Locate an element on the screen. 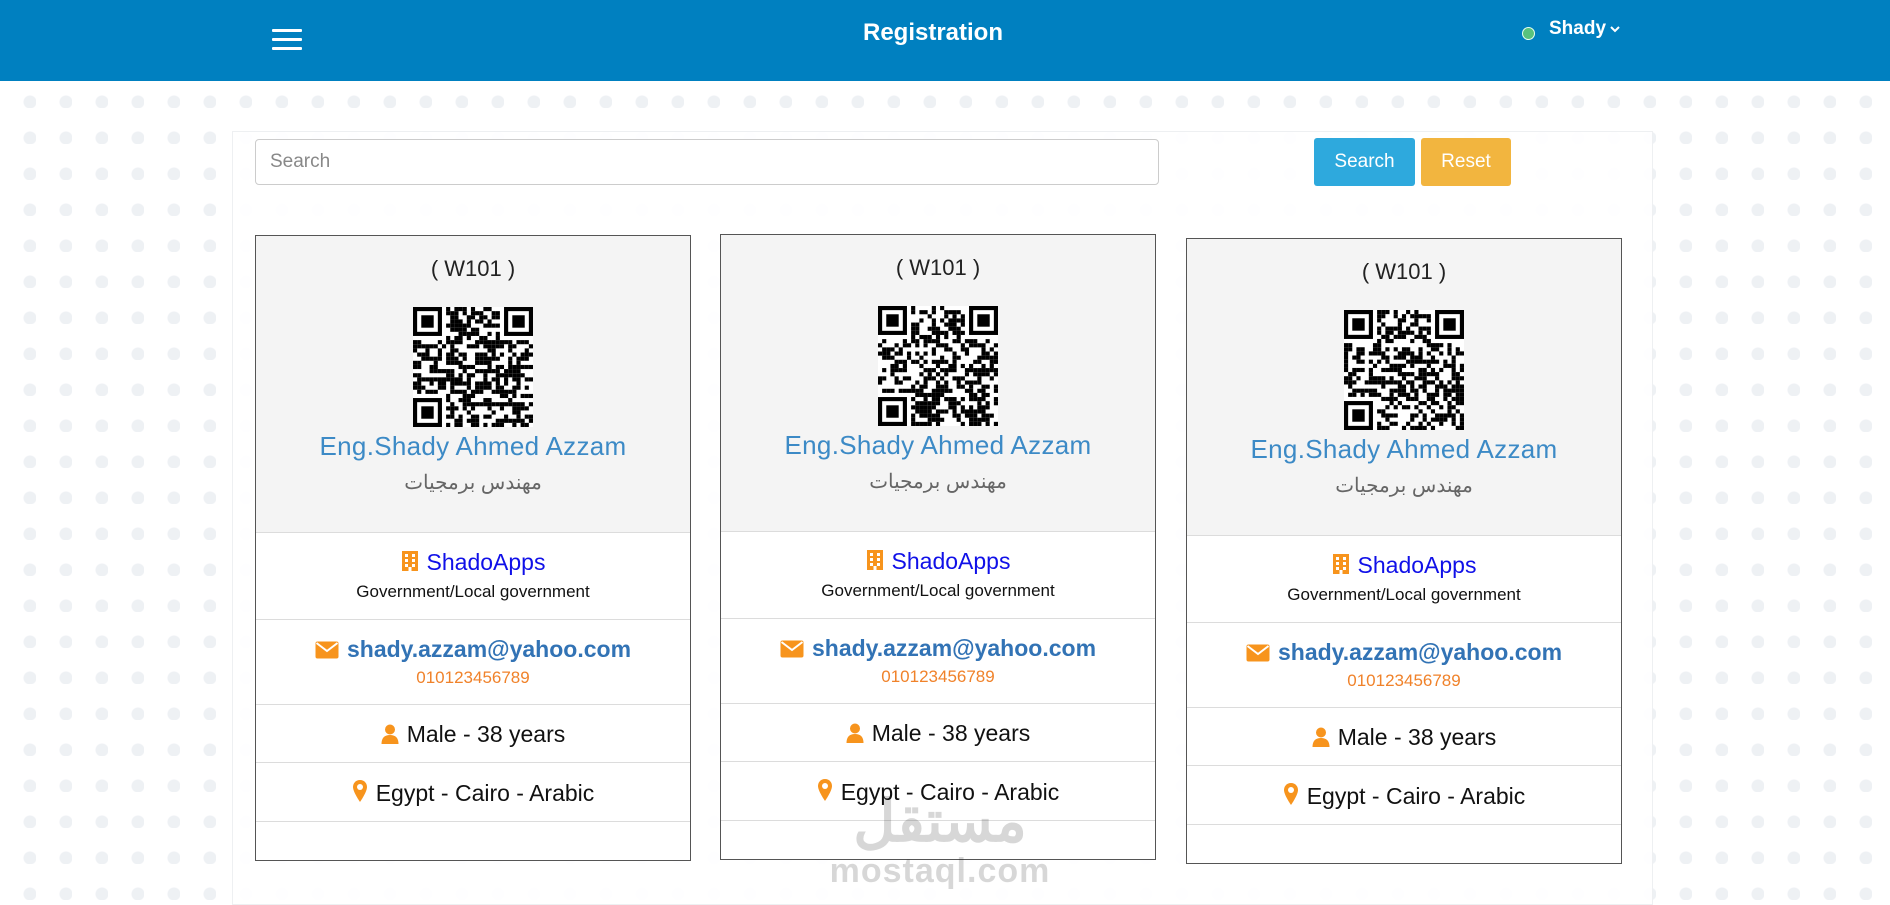  chevron-down-icon is located at coordinates (1615, 29).